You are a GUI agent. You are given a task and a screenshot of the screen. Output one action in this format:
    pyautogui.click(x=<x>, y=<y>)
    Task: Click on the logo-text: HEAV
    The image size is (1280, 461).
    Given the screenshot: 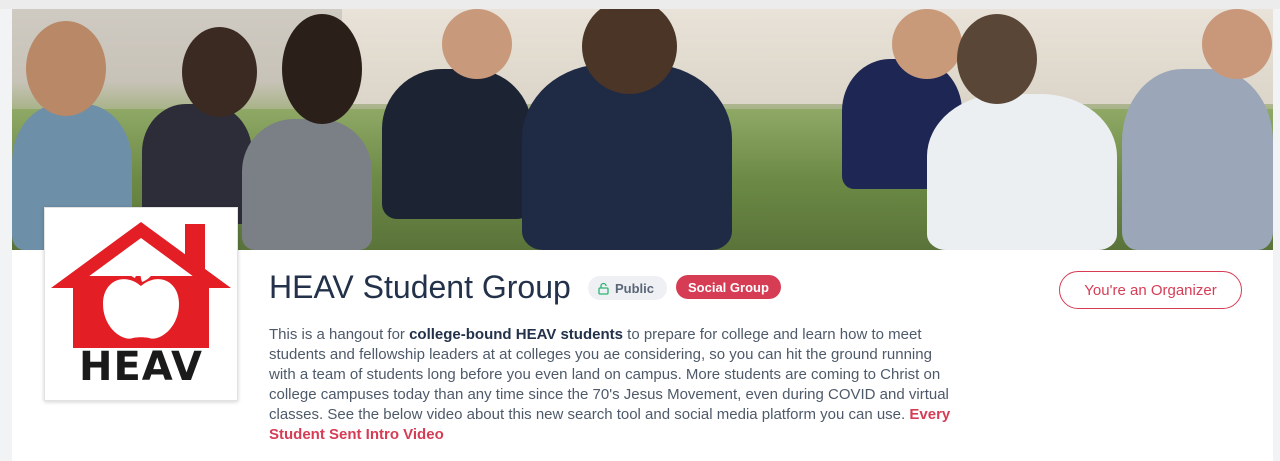 What is the action you would take?
    pyautogui.click(x=141, y=367)
    